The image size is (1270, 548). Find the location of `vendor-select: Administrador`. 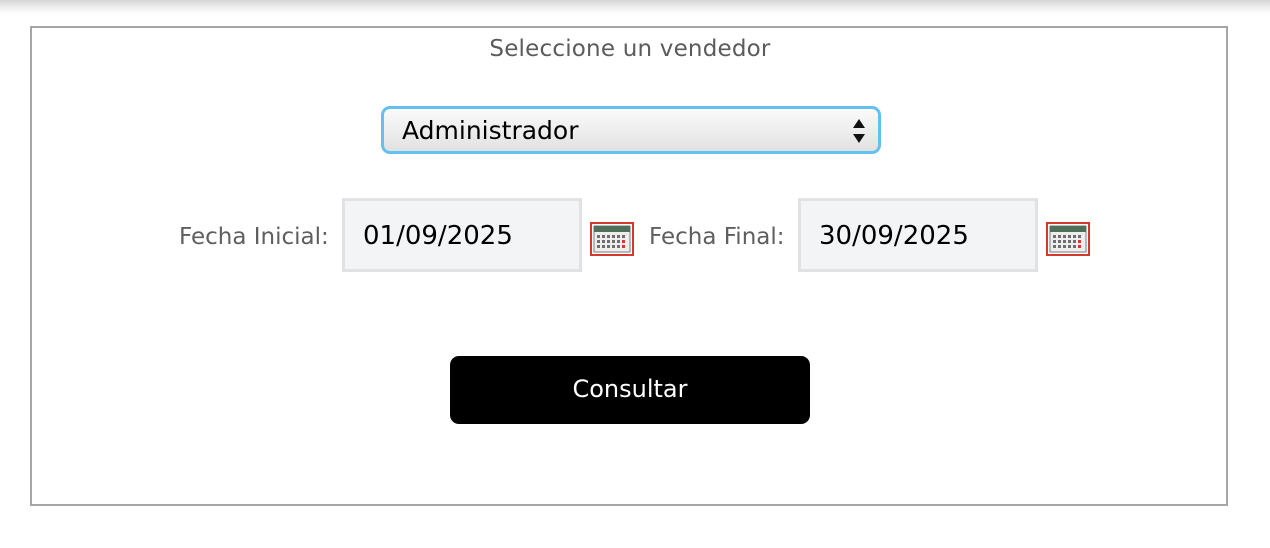

vendor-select: Administrador is located at coordinates (631, 130).